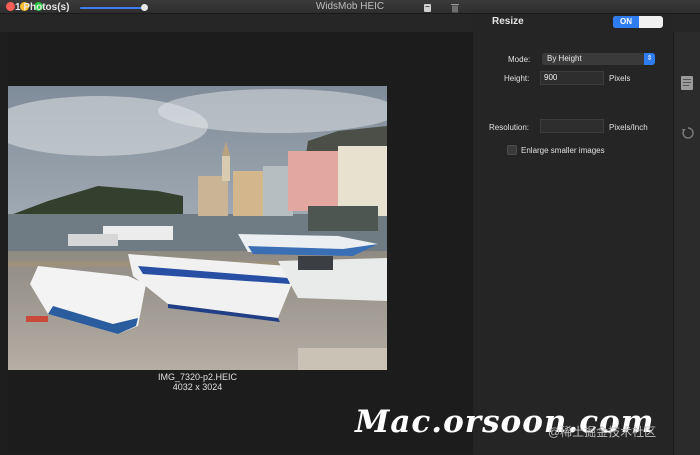 The image size is (700, 455). Describe the element at coordinates (517, 78) in the screenshot. I see `height-label: Height:` at that location.